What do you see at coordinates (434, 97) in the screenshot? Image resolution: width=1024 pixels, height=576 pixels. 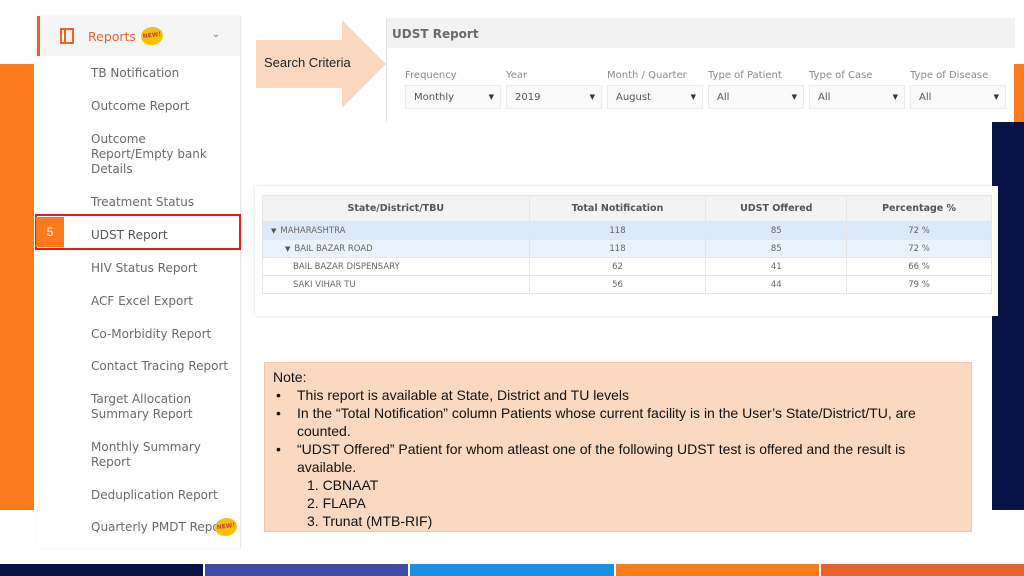 I see `select-value: Monthly` at bounding box center [434, 97].